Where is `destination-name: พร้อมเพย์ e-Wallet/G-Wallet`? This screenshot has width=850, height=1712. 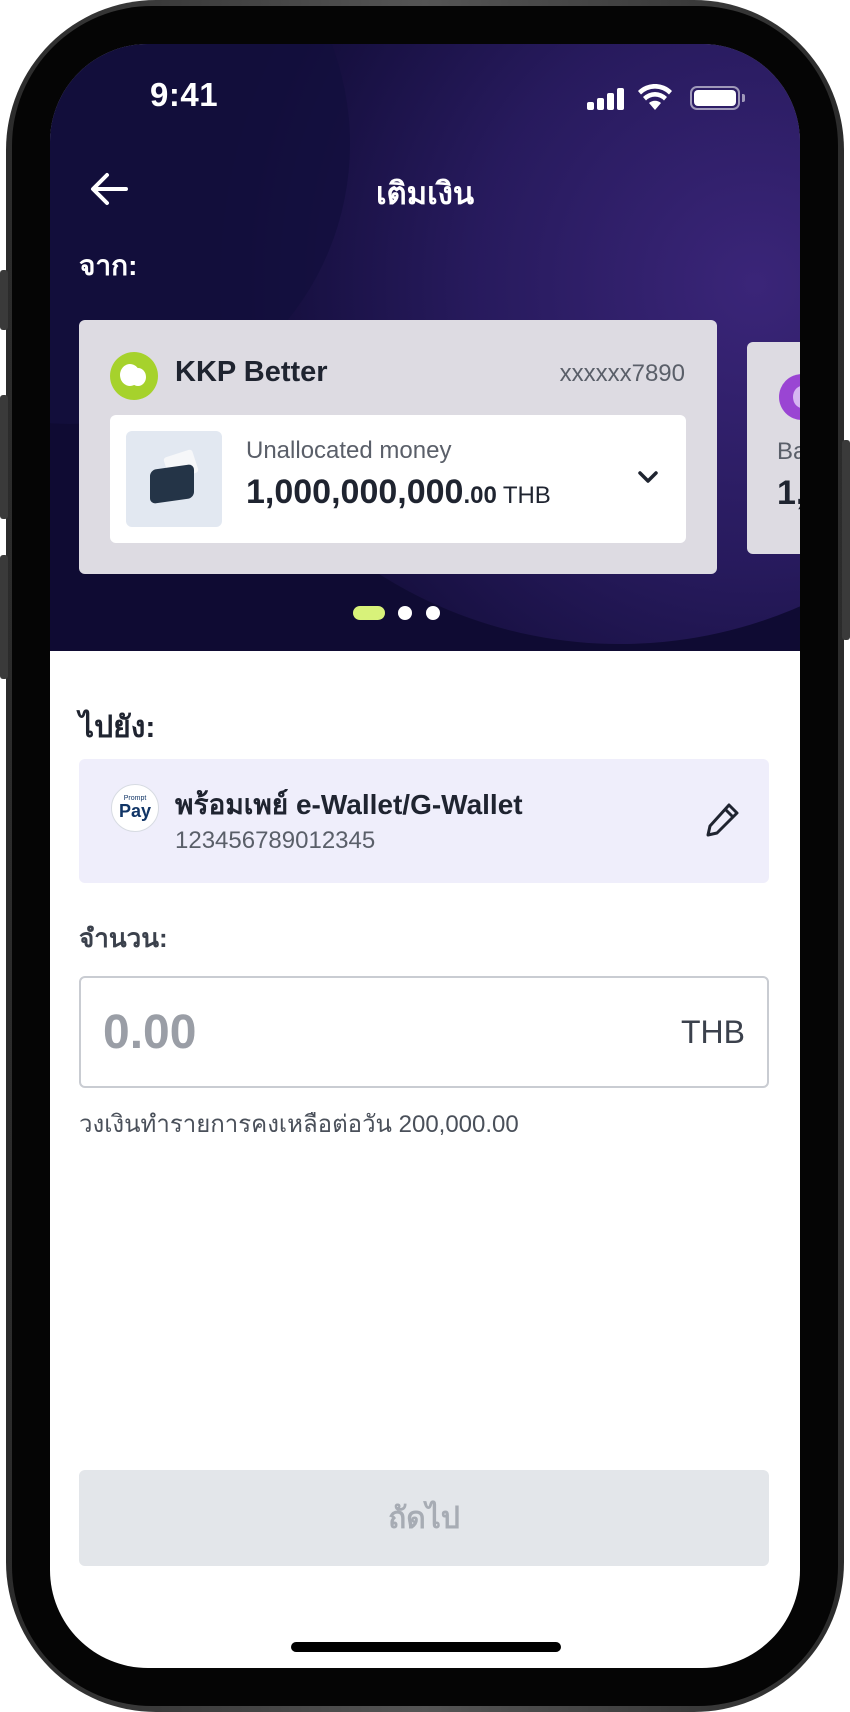 destination-name: พร้อมเพย์ e-Wallet/G-Wallet is located at coordinates (349, 804).